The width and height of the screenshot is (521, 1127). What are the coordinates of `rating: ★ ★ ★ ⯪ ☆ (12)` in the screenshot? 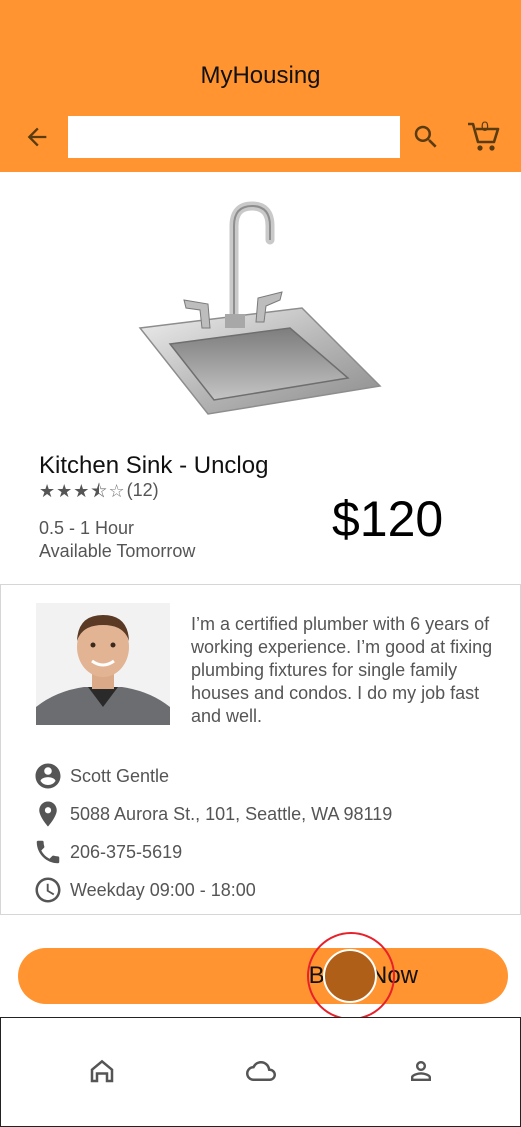 It's located at (99, 490).